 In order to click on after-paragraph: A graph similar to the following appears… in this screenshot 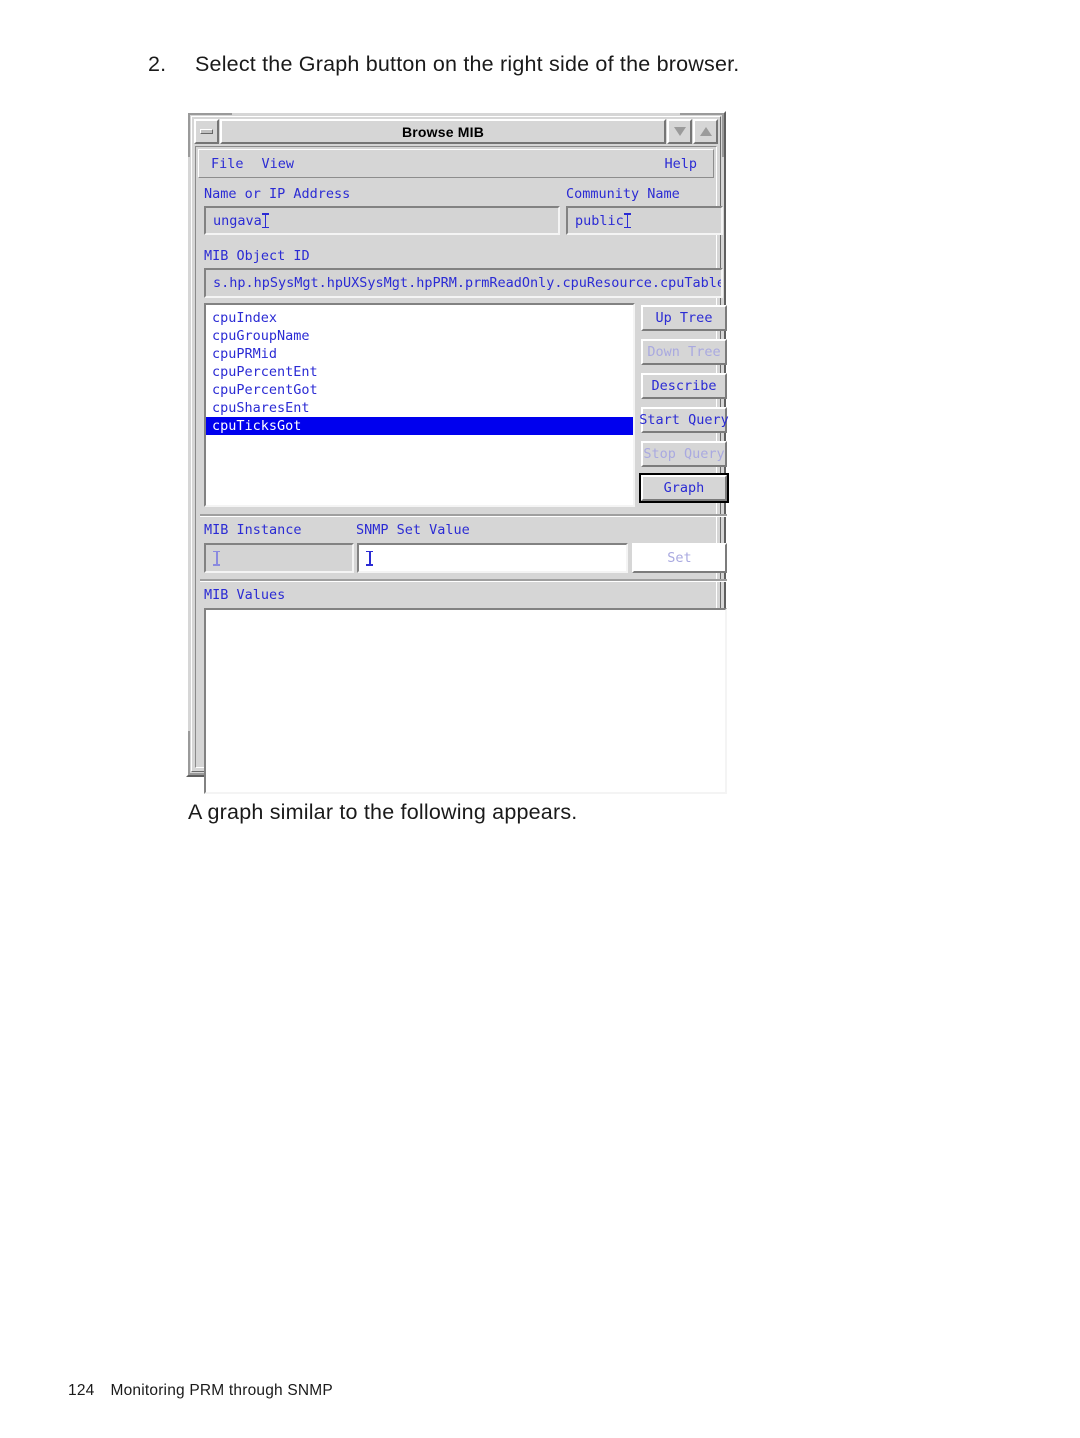, I will do `click(383, 812)`.